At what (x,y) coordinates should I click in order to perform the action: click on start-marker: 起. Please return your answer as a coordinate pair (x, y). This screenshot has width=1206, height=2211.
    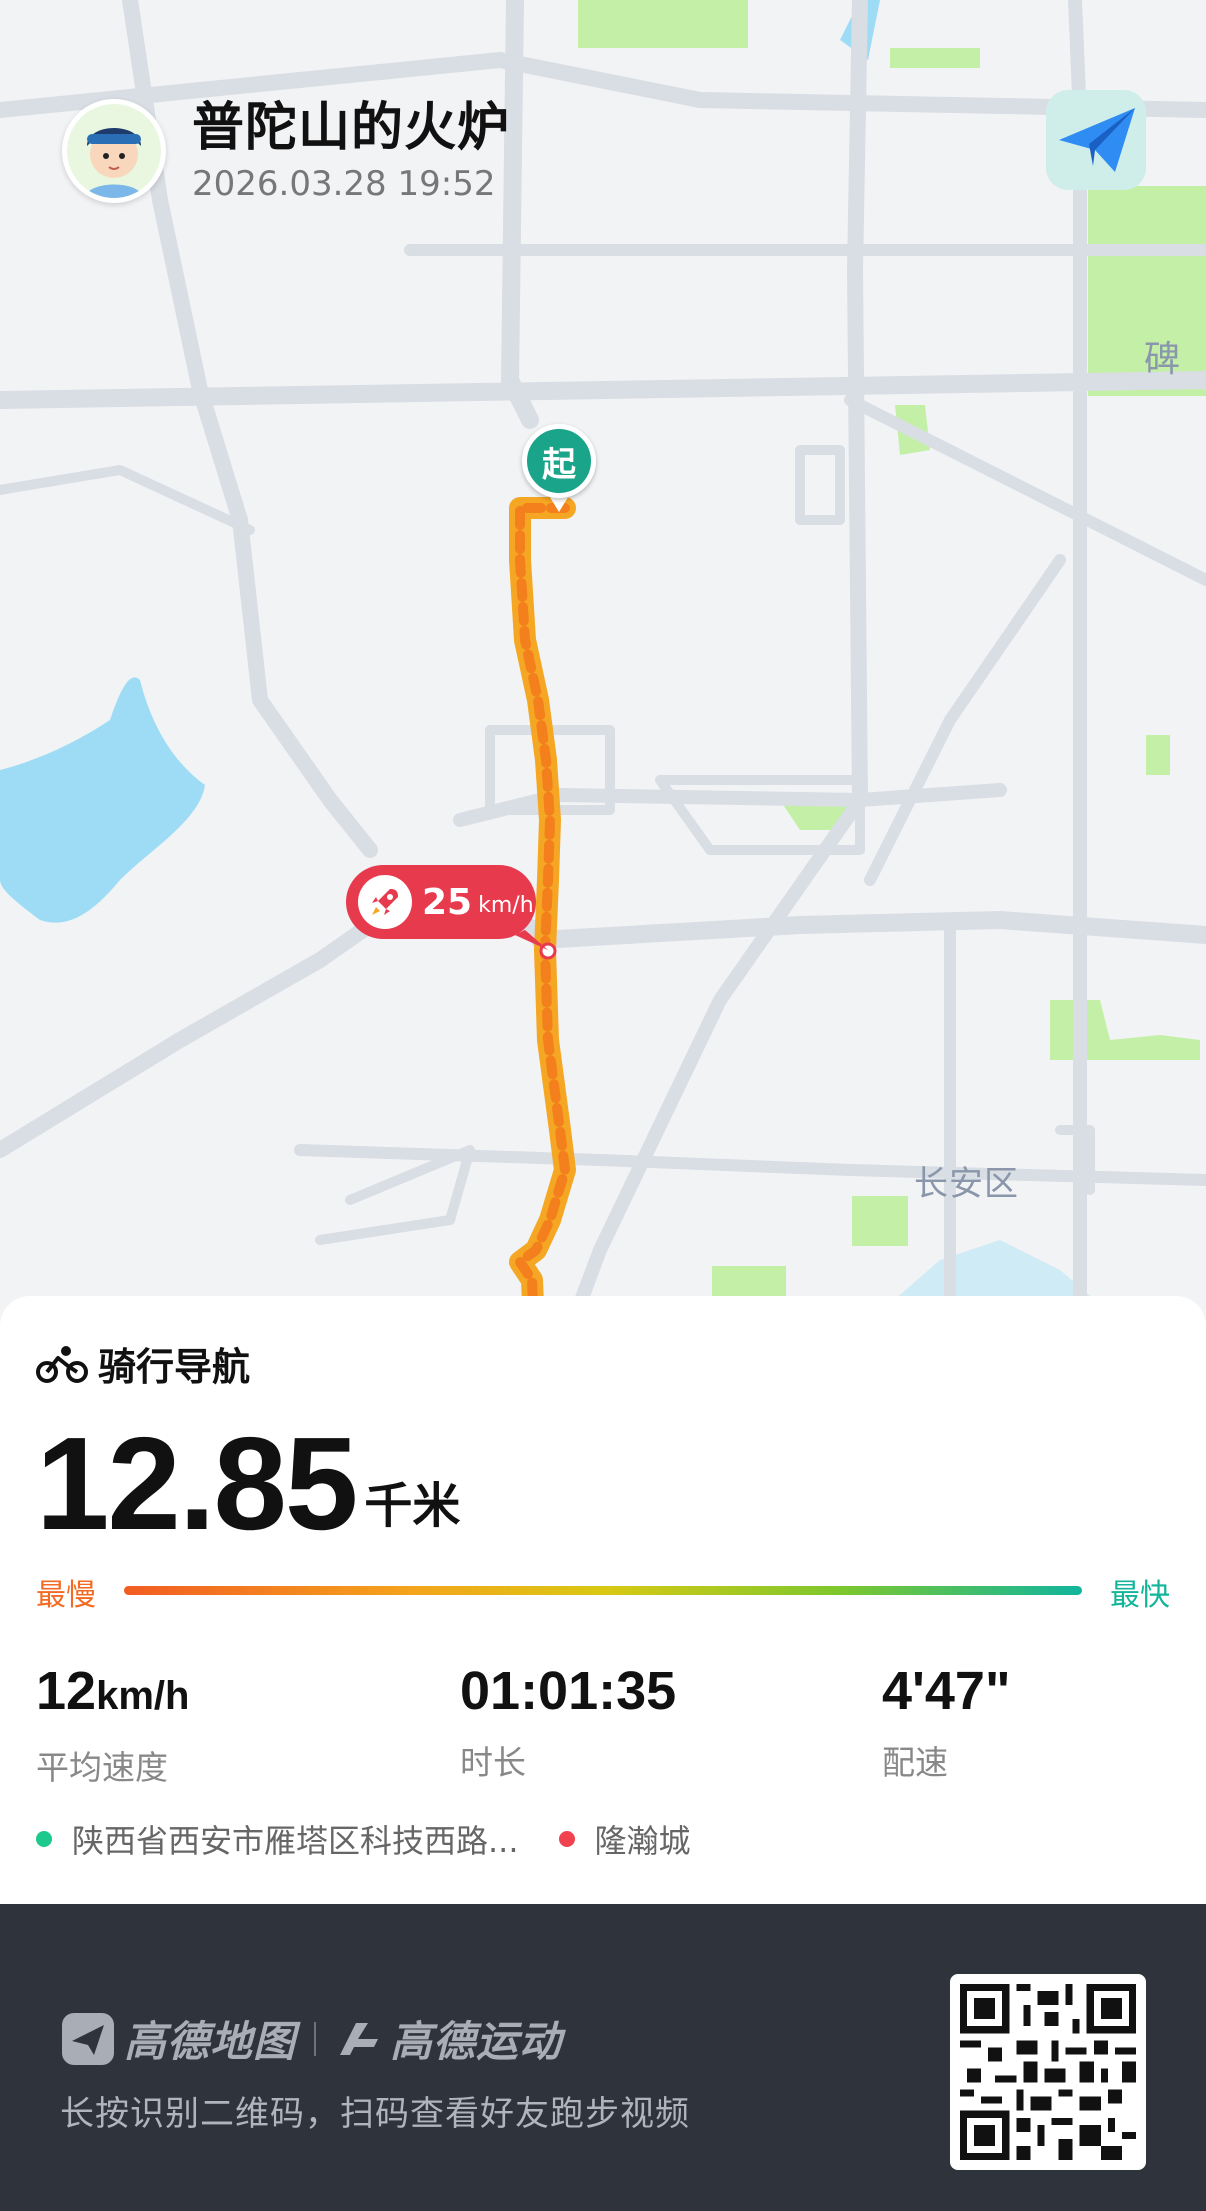
    Looking at the image, I should click on (559, 461).